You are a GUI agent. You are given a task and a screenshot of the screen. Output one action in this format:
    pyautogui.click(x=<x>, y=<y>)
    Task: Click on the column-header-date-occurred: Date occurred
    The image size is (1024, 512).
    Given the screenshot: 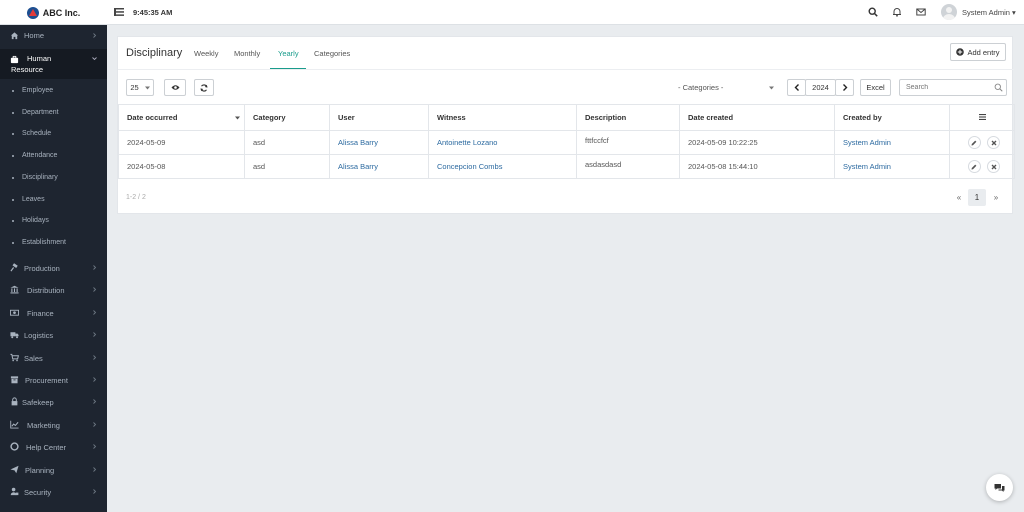 What is the action you would take?
    pyautogui.click(x=181, y=117)
    